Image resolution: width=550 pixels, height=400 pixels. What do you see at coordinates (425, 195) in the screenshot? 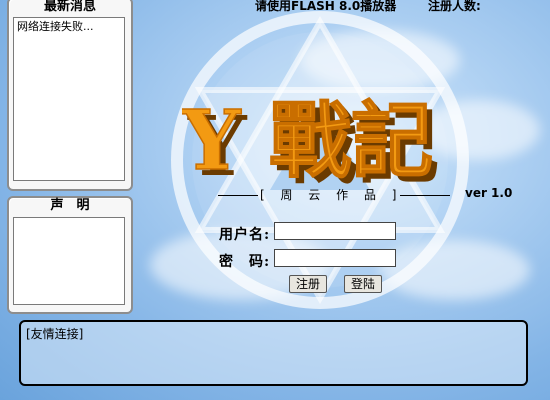
I see `subtitle-line-right` at bounding box center [425, 195].